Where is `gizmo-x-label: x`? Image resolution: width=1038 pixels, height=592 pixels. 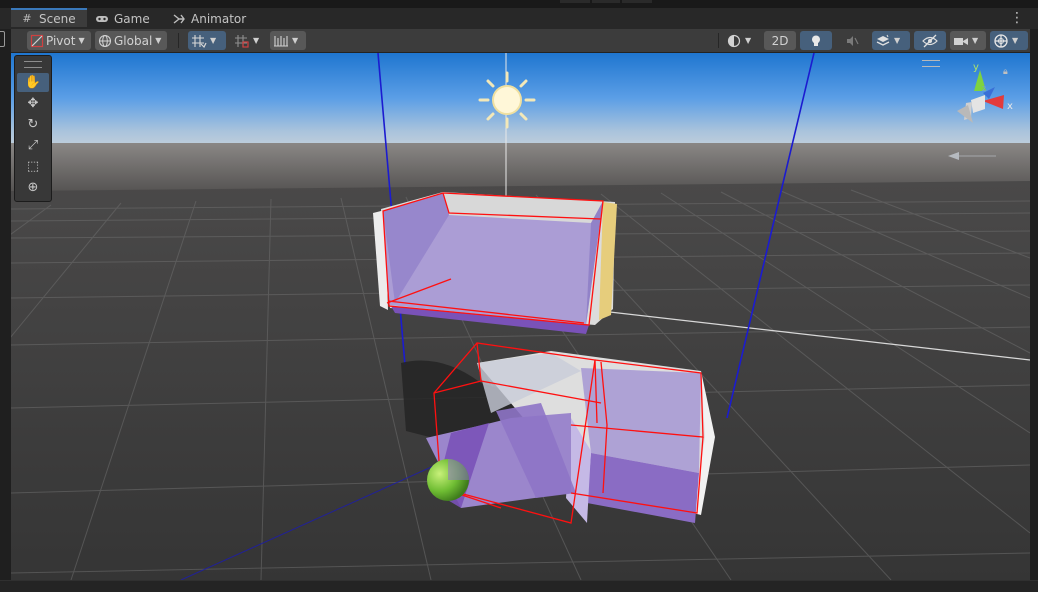 gizmo-x-label: x is located at coordinates (1010, 106).